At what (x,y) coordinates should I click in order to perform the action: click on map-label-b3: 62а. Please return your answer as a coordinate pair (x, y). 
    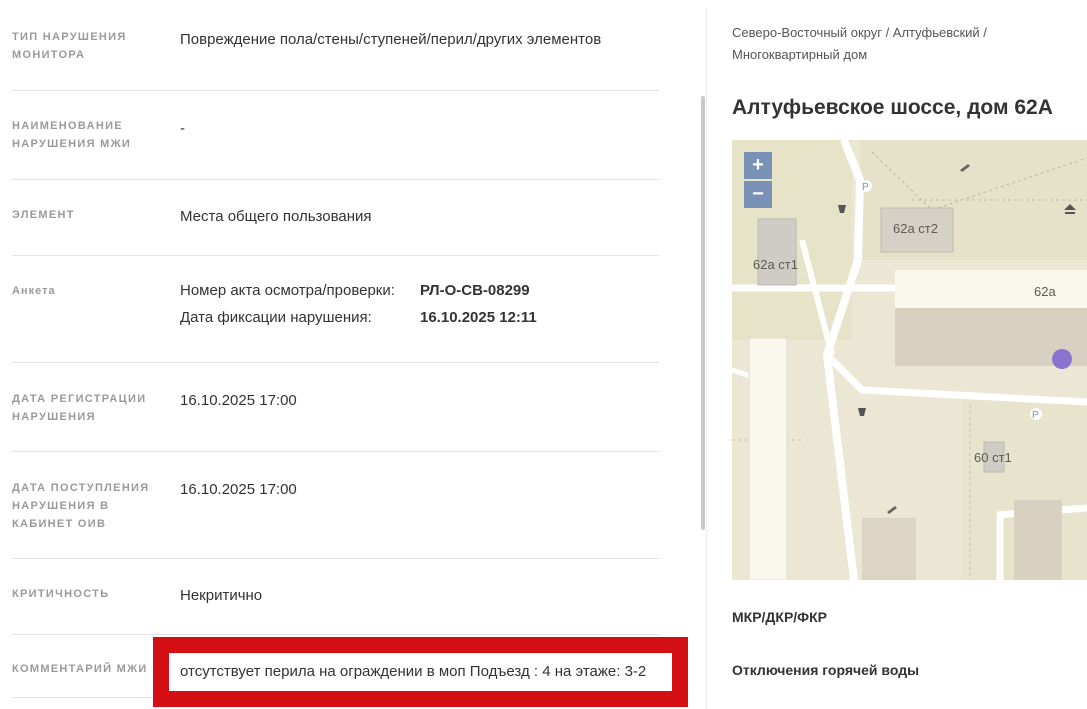
    Looking at the image, I should click on (1045, 291).